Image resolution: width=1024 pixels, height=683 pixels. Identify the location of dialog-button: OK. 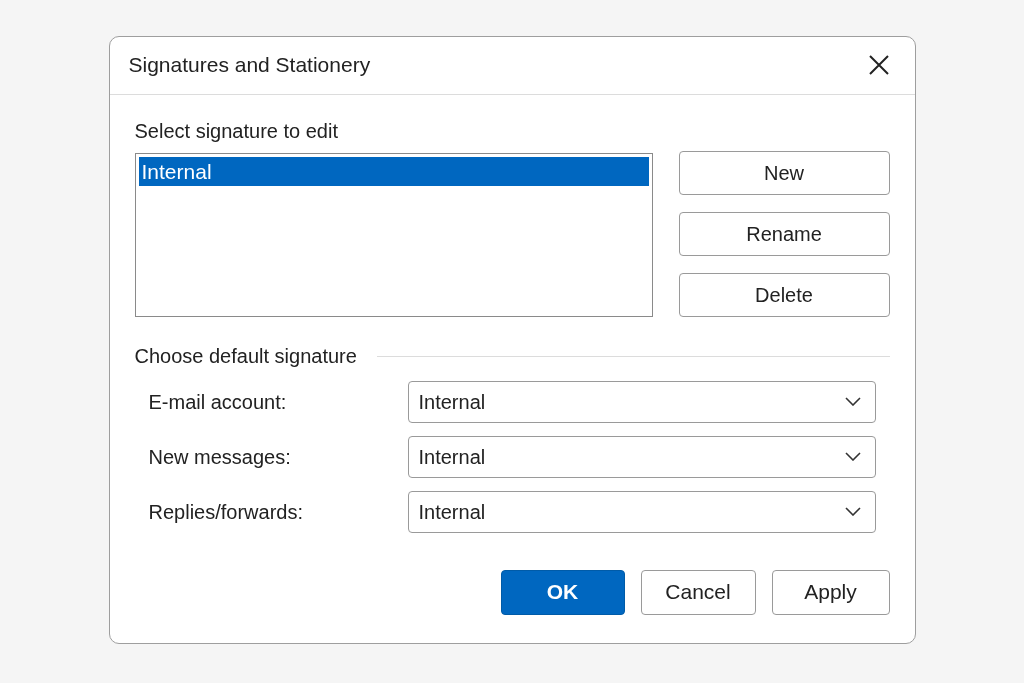
(562, 592).